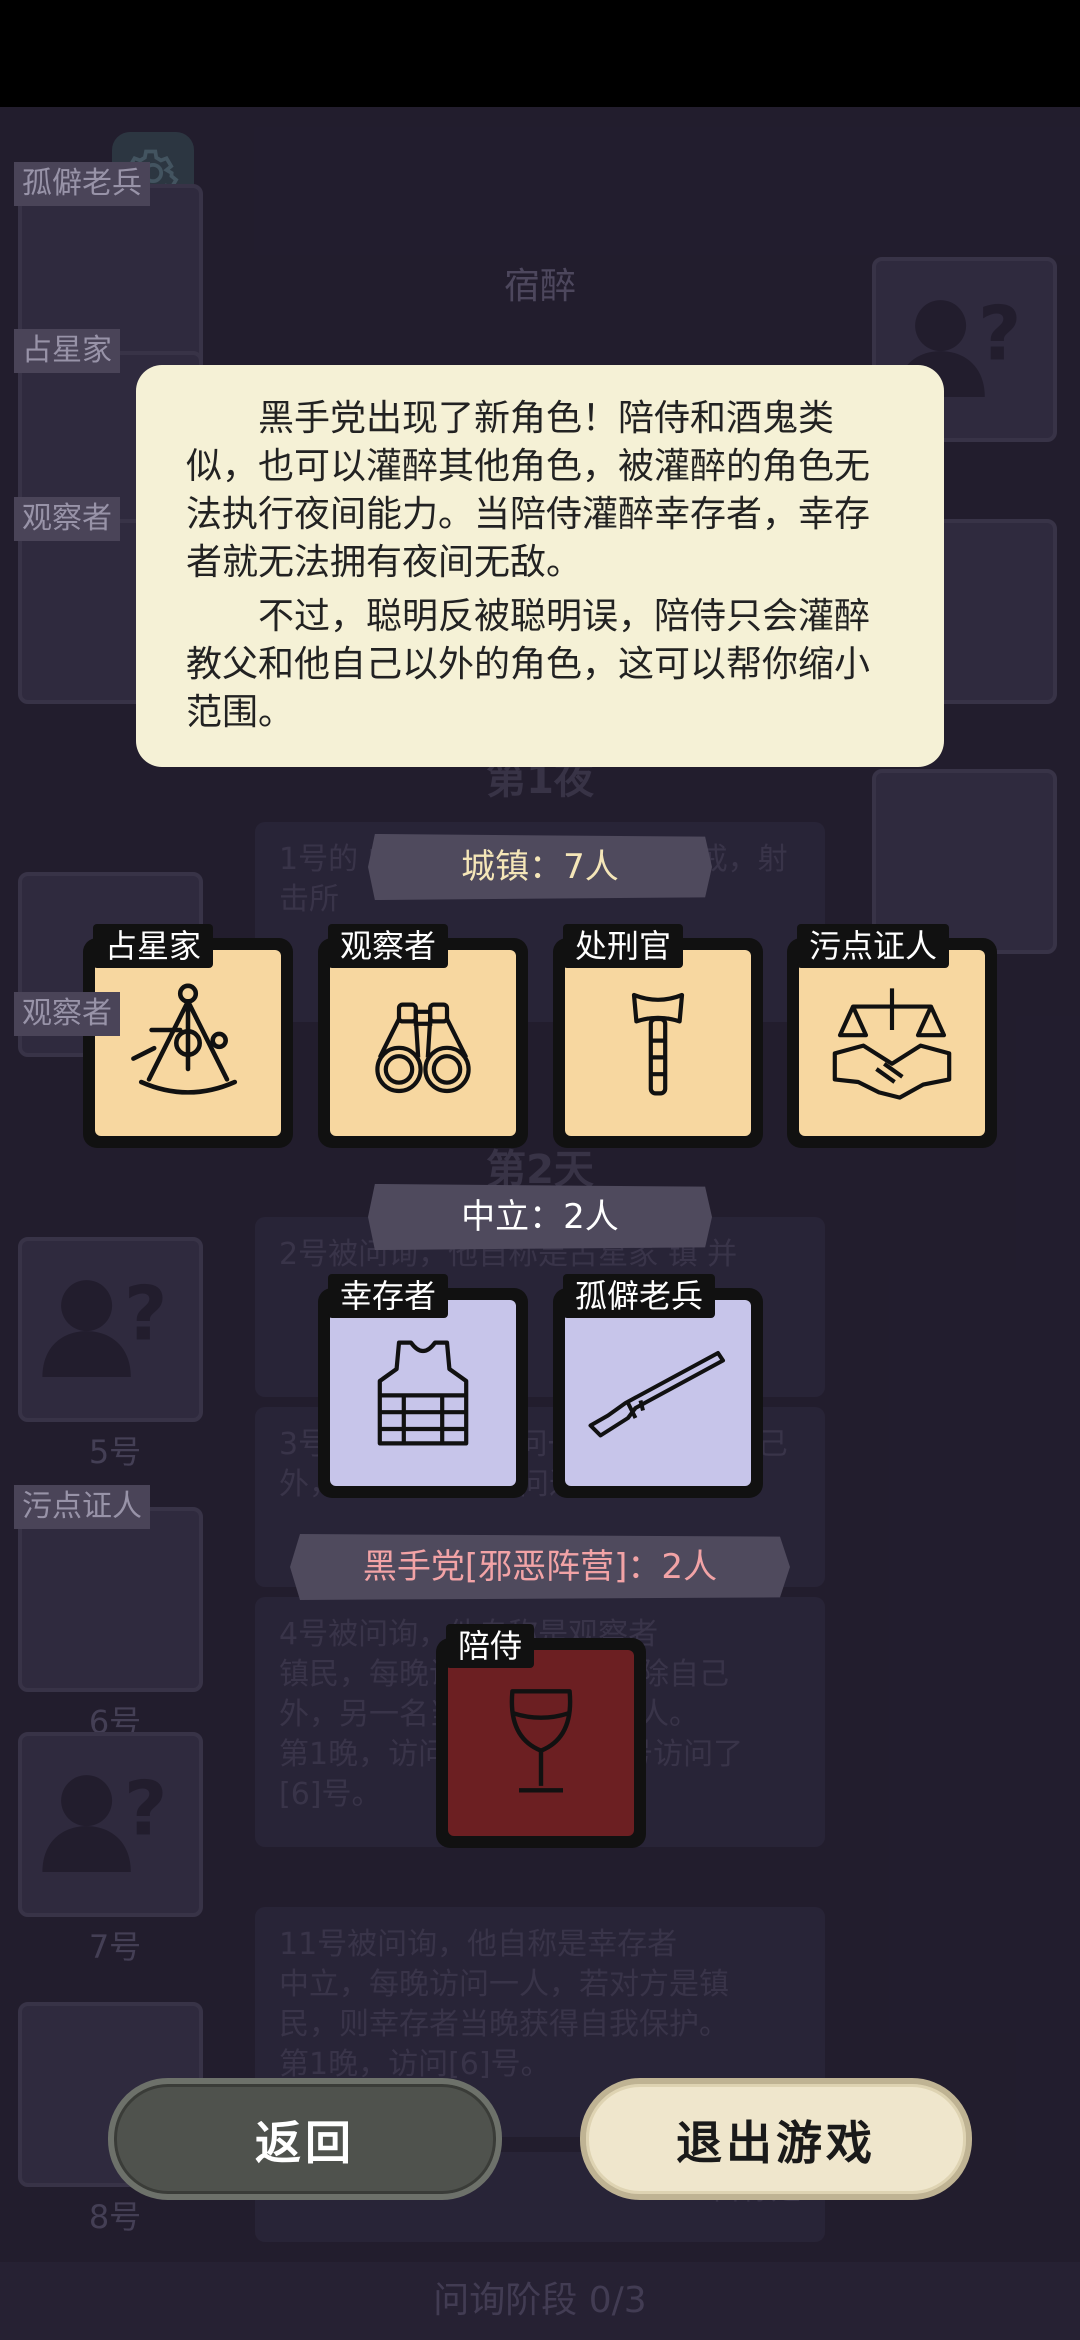  I want to click on neutral-faction-label: 中立：2人, so click(540, 1217).